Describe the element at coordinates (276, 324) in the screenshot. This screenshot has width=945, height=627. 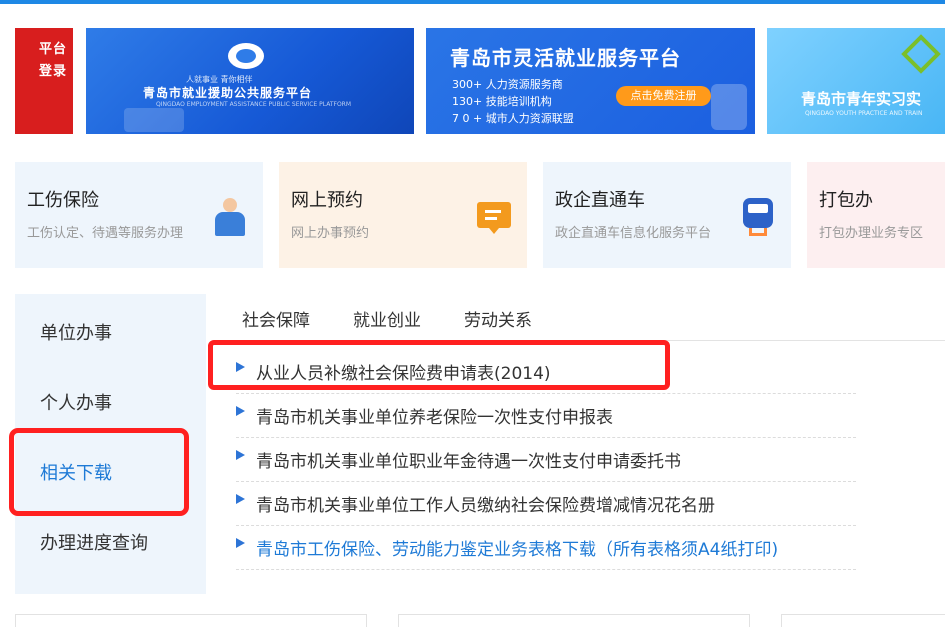
I see `tab-social-security: 社会保障` at that location.